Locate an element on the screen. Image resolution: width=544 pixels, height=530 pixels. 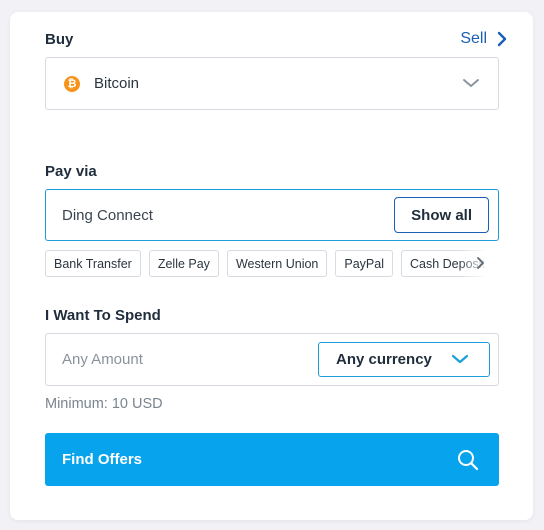
payment-chip: Western Union is located at coordinates (277, 263).